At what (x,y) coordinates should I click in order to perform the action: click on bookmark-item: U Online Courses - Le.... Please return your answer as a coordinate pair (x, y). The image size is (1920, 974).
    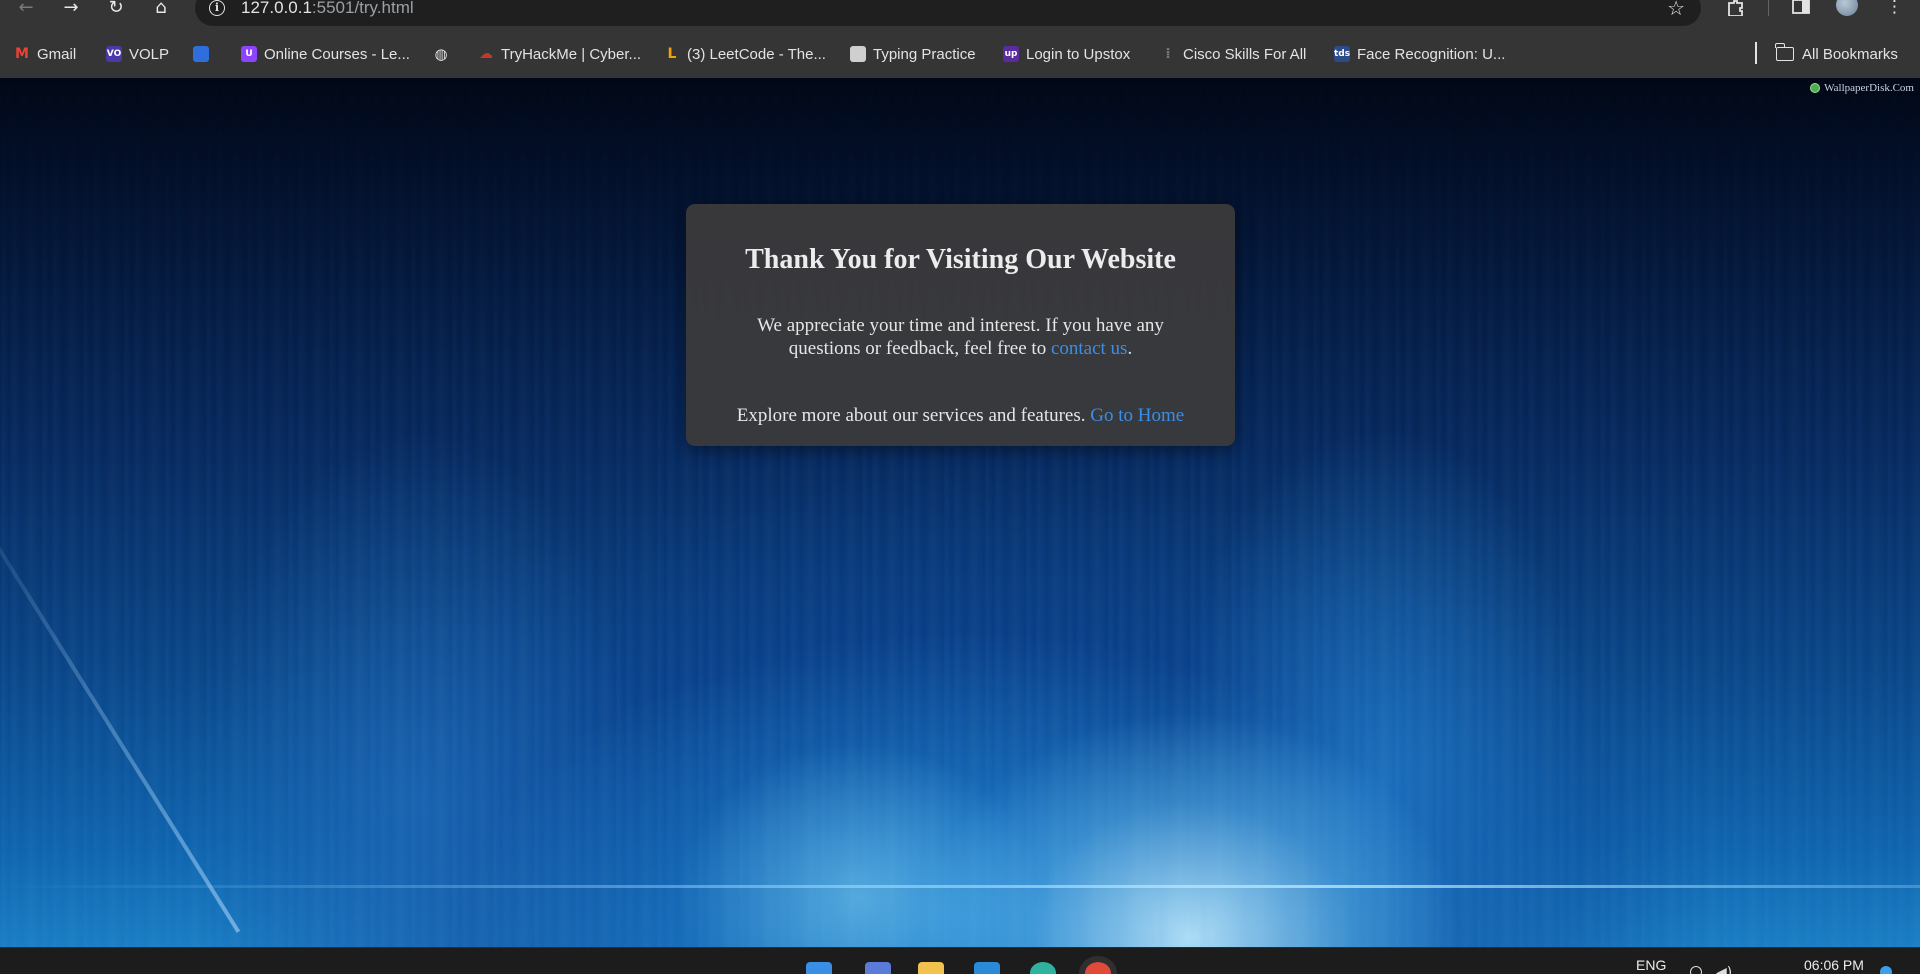
    Looking at the image, I should click on (325, 54).